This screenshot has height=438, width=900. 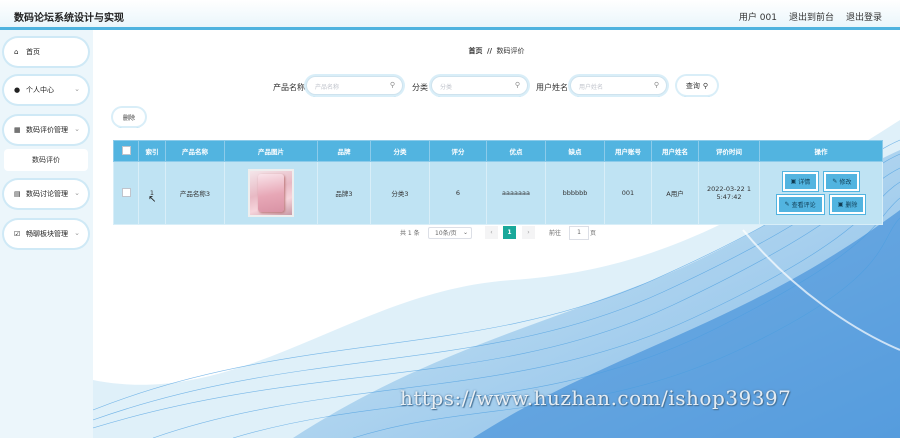 I want to click on cell-account: 001, so click(x=628, y=193).